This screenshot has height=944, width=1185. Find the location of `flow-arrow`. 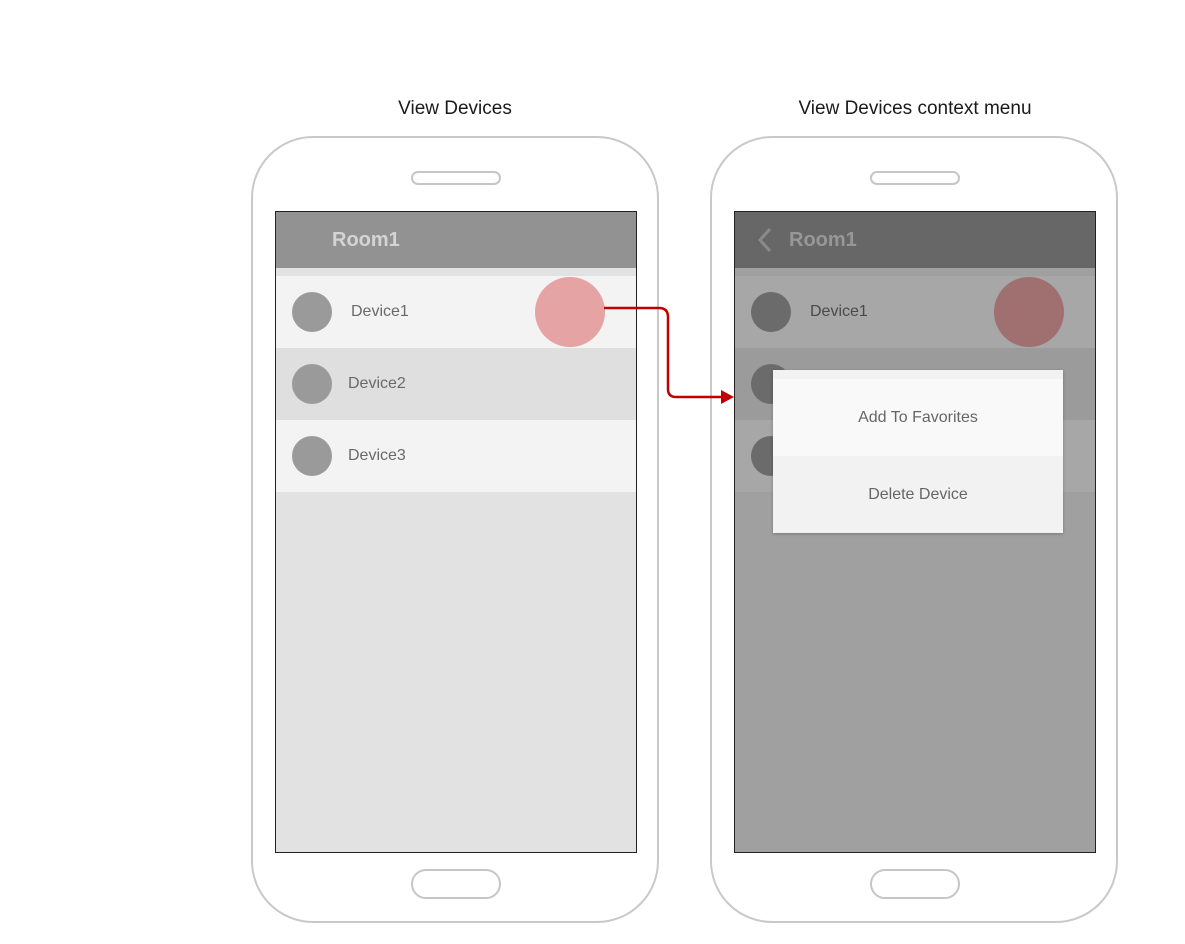

flow-arrow is located at coordinates (669, 355).